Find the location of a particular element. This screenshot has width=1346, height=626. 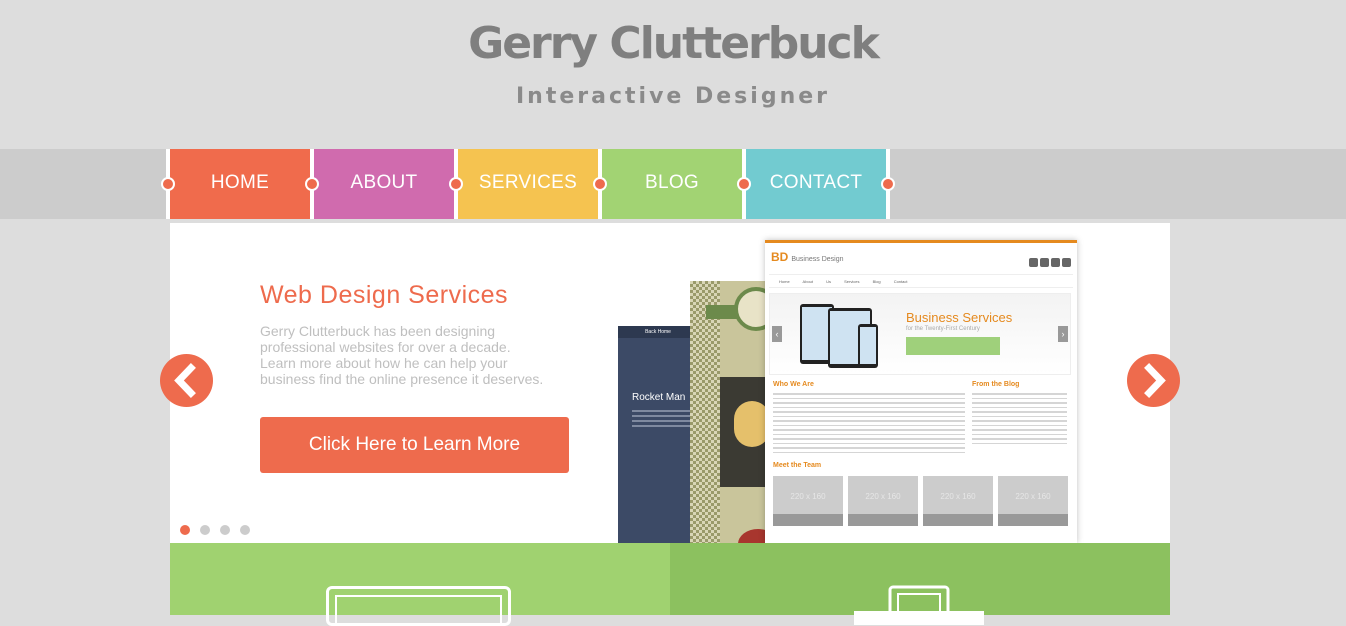

mockup-prev-icon: ‹ is located at coordinates (777, 334).